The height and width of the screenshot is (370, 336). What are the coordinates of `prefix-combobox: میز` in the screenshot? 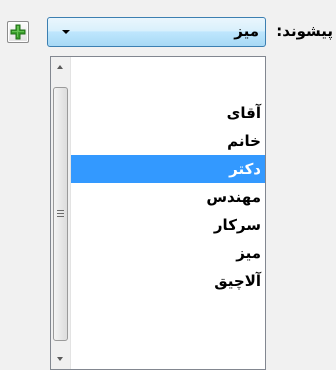 It's located at (156, 32).